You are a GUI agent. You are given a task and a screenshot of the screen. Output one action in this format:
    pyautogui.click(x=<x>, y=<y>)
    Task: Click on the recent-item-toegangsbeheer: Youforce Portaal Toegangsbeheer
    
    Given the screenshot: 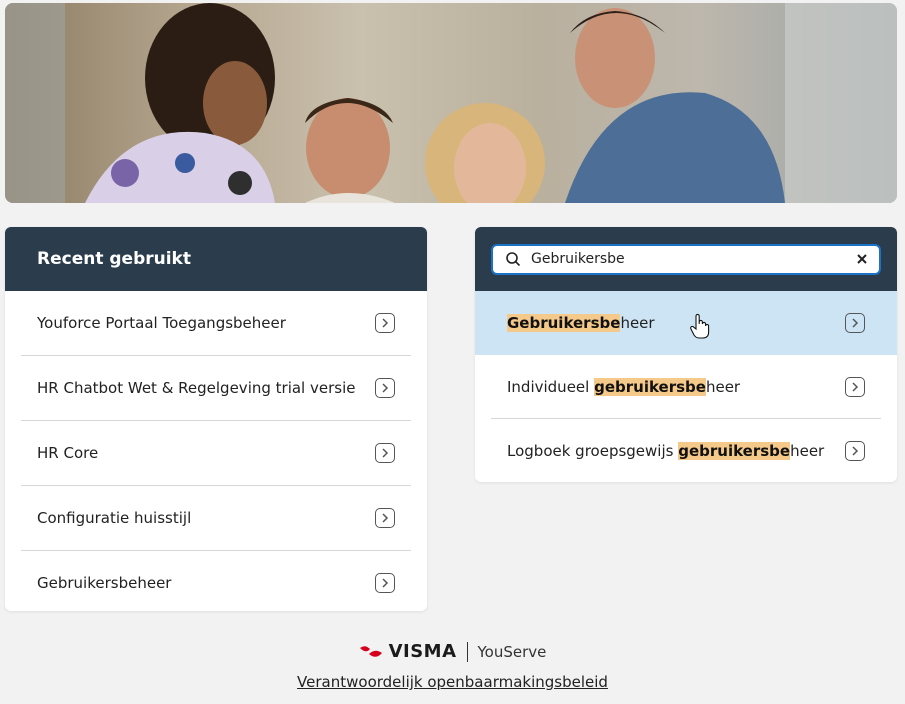 What is the action you would take?
    pyautogui.click(x=216, y=323)
    